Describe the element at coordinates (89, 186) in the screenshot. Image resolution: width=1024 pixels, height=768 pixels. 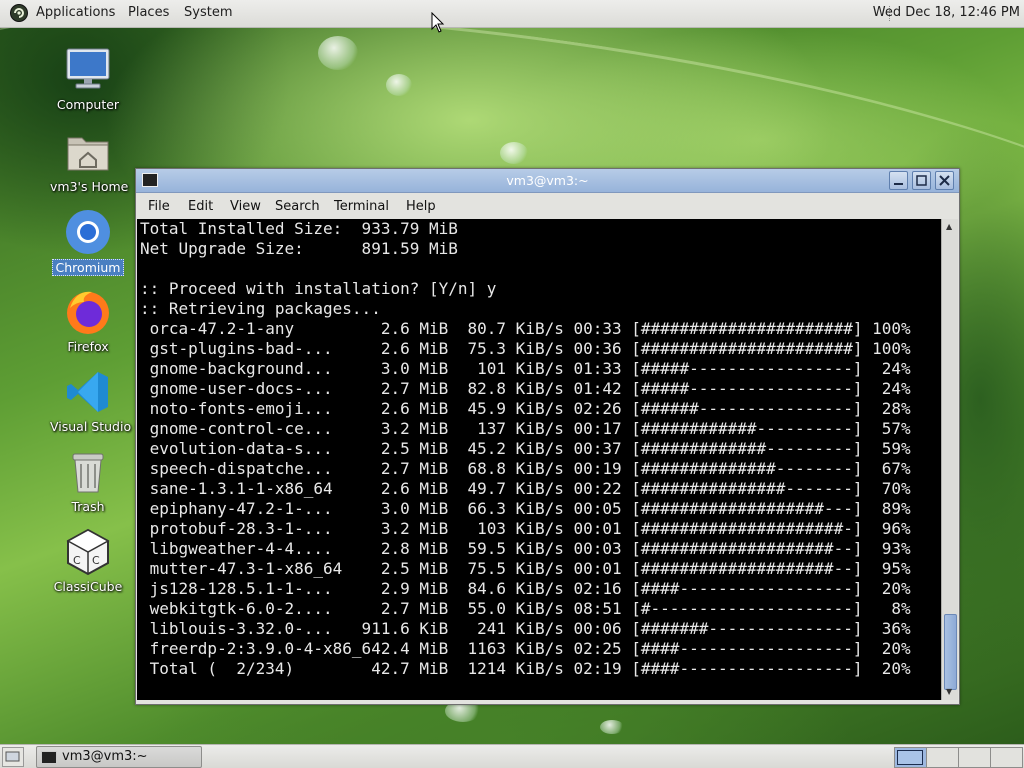
I see `desktop-icon-label: vm3's Home` at that location.